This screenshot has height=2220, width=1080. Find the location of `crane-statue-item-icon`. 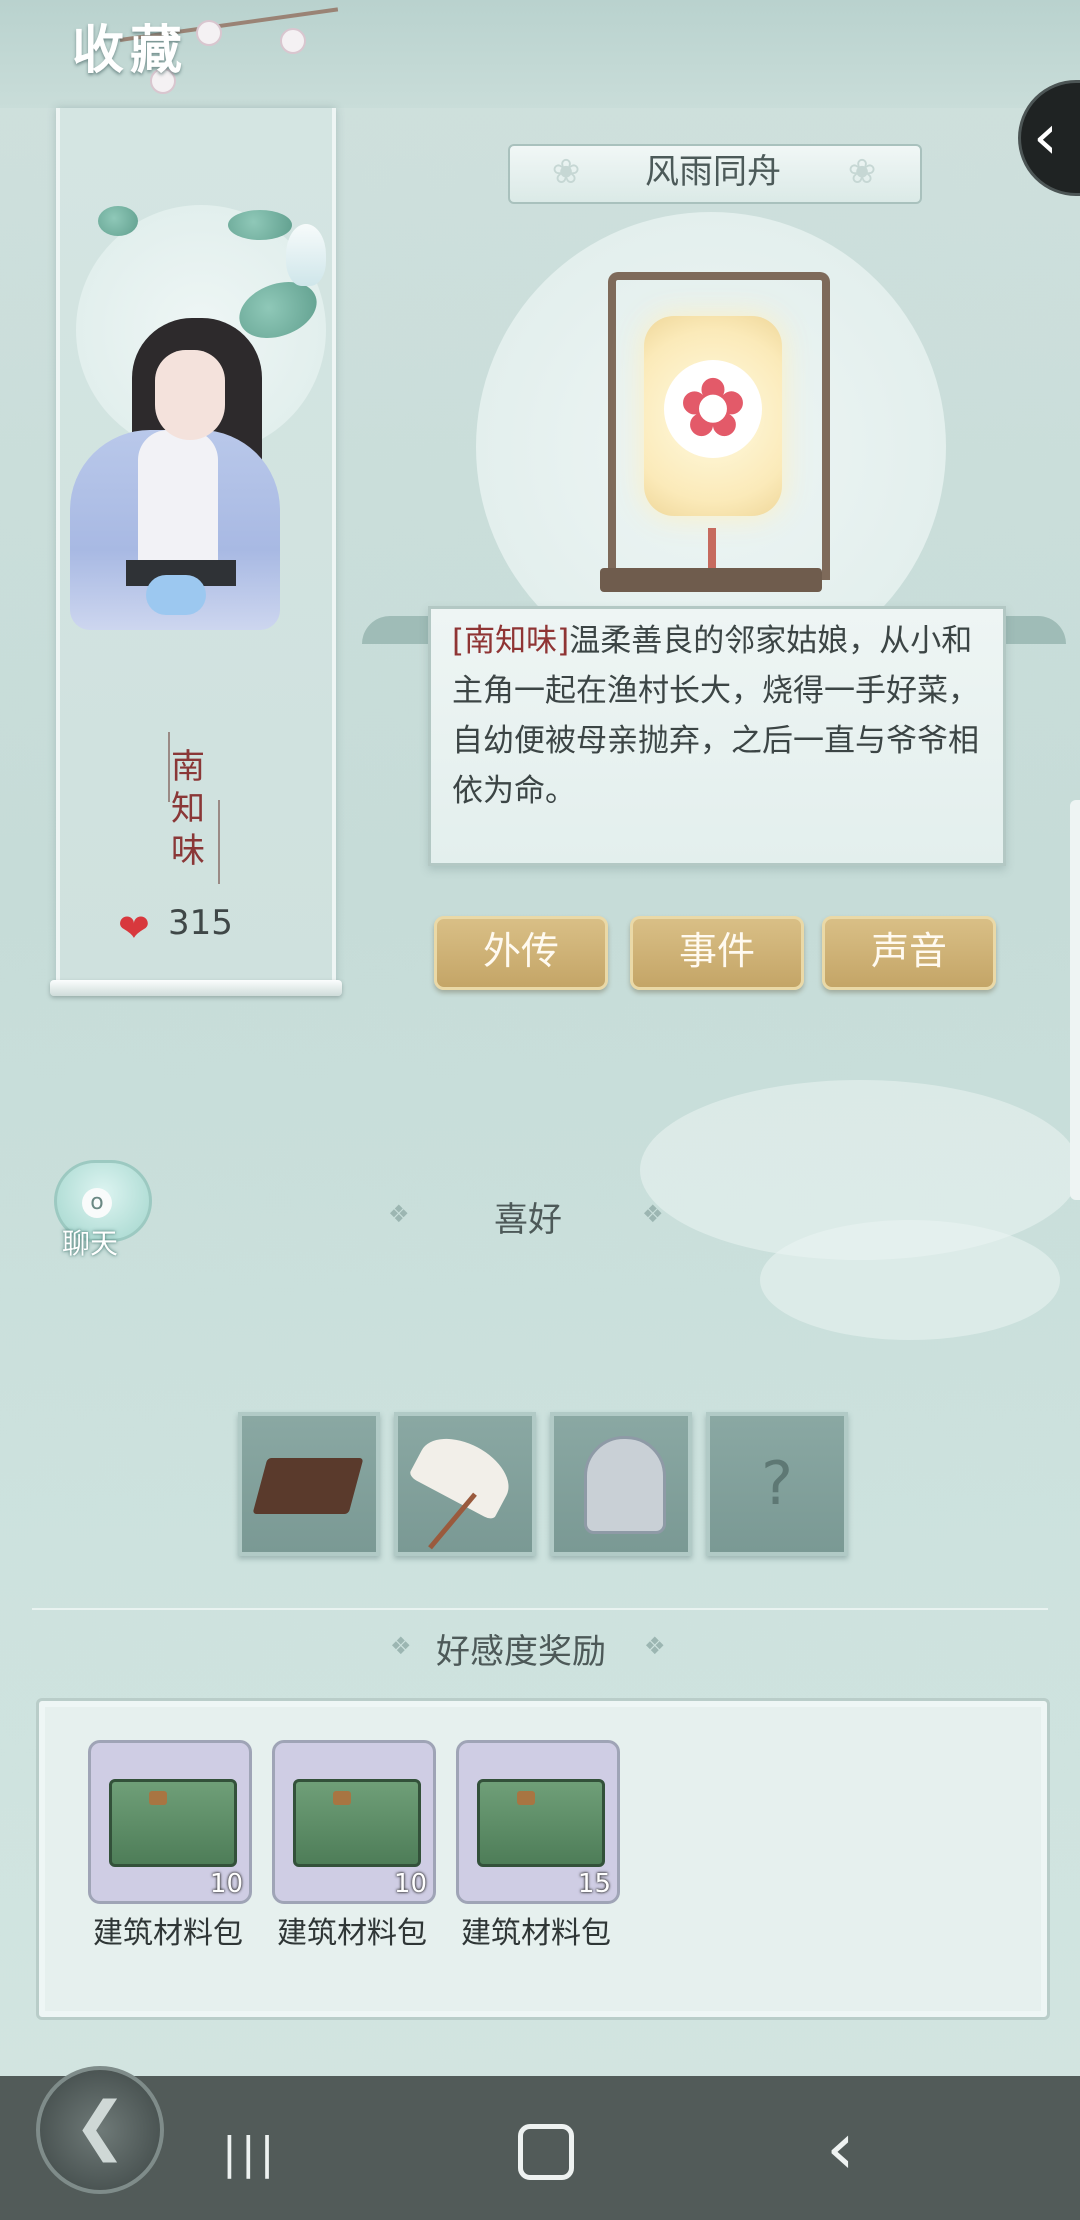

crane-statue-item-icon is located at coordinates (625, 1485).